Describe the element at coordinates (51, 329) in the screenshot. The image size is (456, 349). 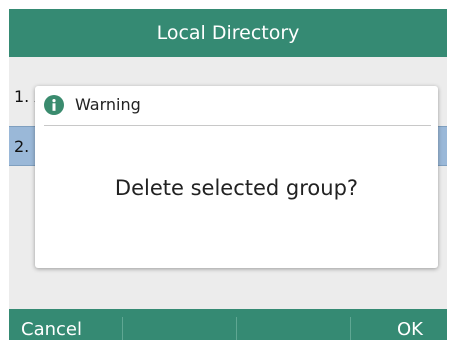
I see `softkey-label: Cancel` at that location.